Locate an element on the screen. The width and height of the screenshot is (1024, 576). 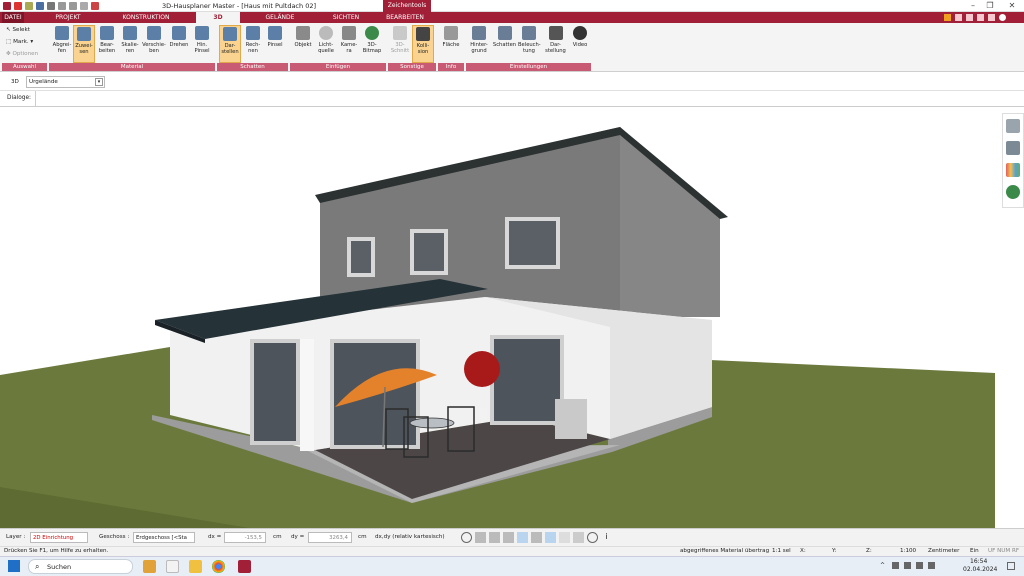
tab-sichten: SICHTEN is located at coordinates (346, 17).